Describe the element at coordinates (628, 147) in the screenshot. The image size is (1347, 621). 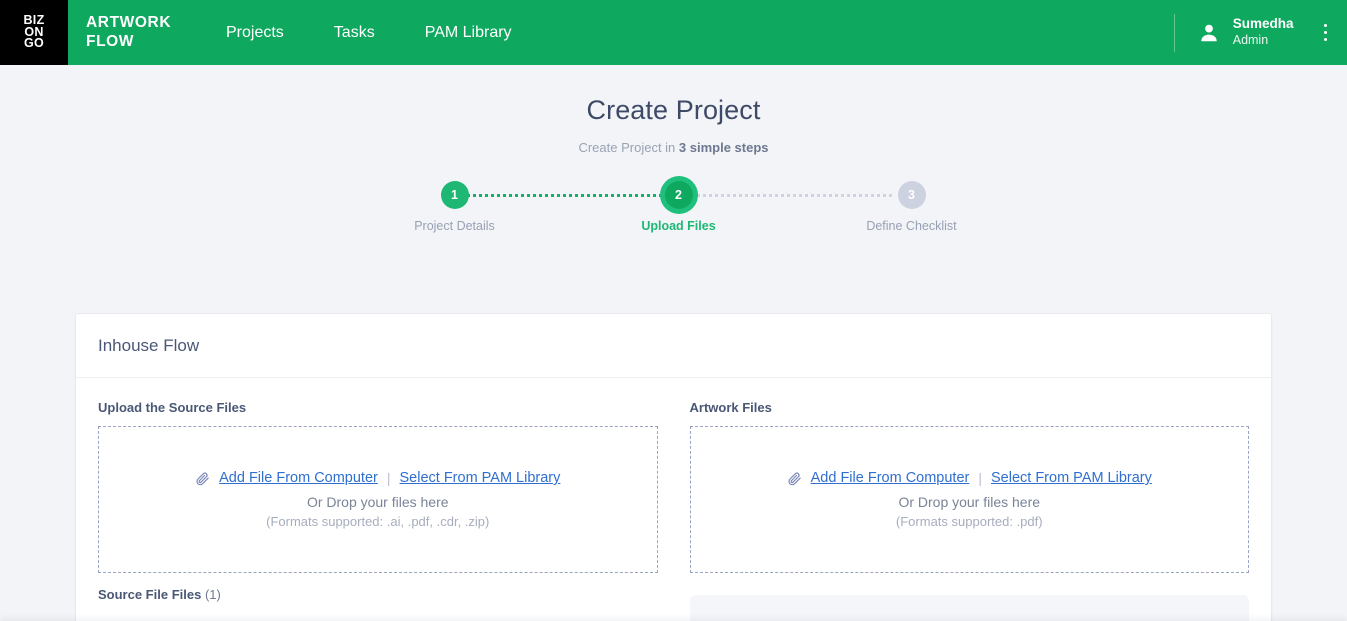
I see `page-subtitle-prefix: Create Project in` at that location.